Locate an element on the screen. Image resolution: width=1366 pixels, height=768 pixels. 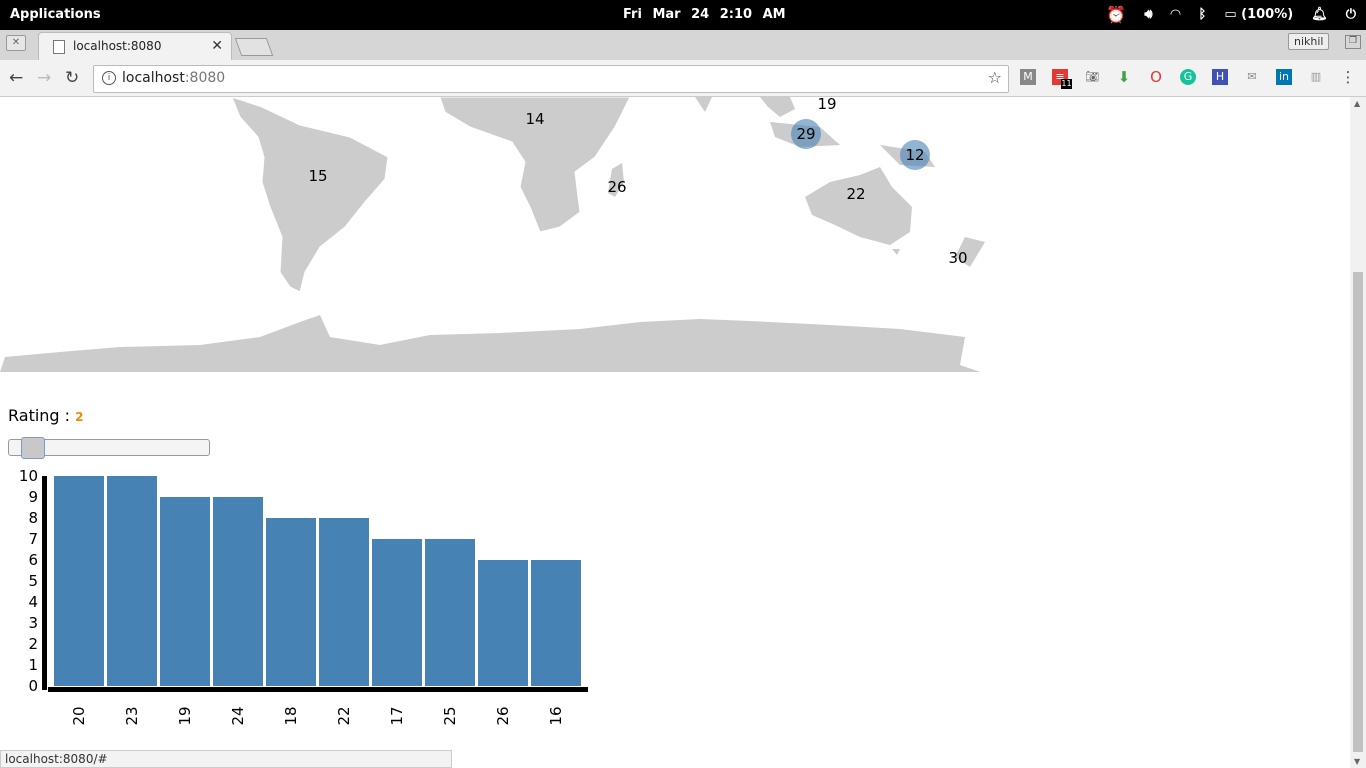
slider-handle is located at coordinates (33, 448).